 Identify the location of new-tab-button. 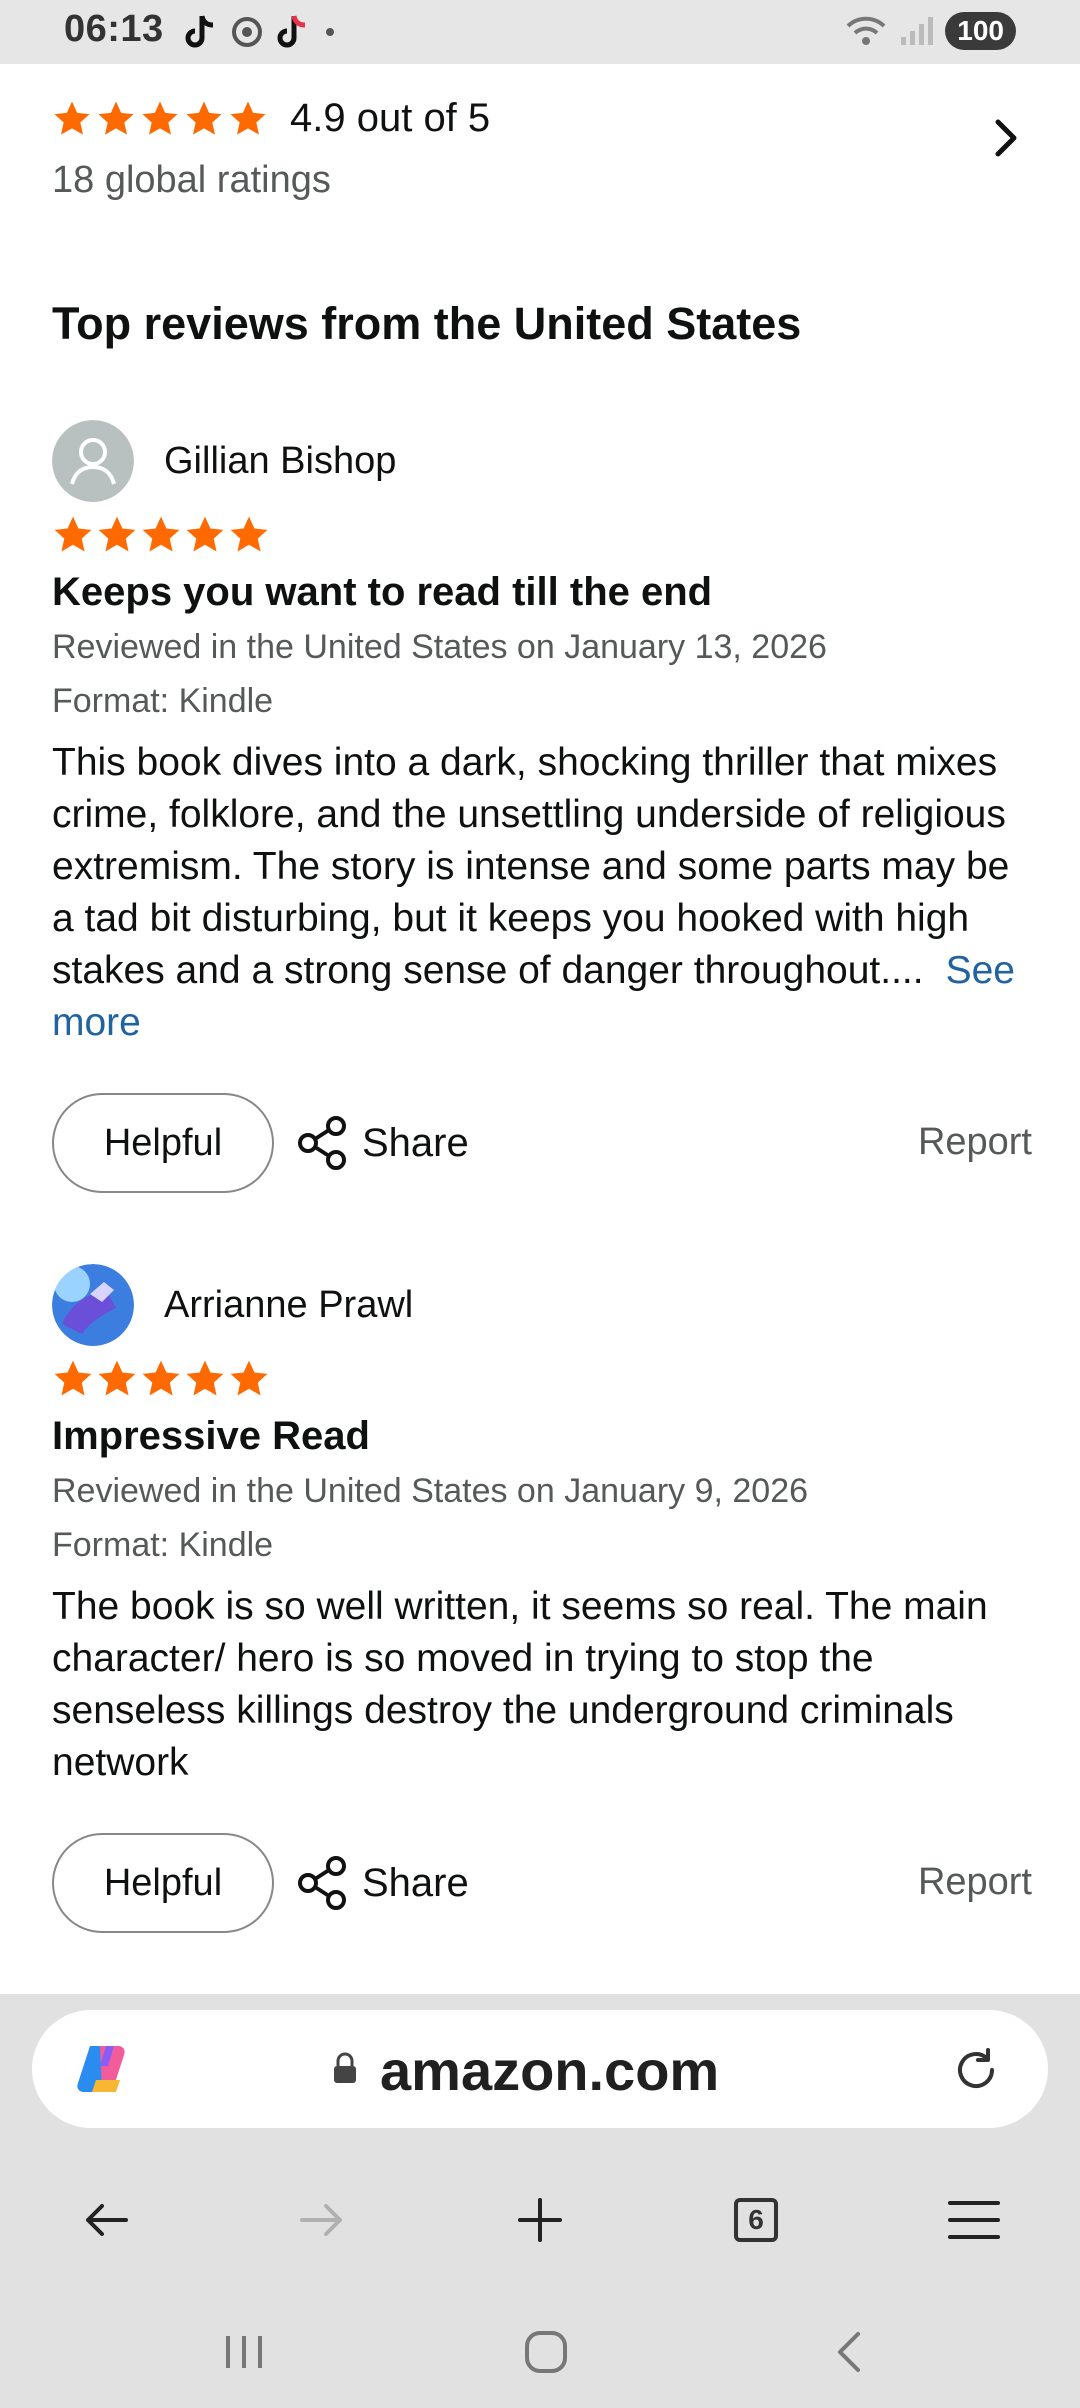
(540, 2220).